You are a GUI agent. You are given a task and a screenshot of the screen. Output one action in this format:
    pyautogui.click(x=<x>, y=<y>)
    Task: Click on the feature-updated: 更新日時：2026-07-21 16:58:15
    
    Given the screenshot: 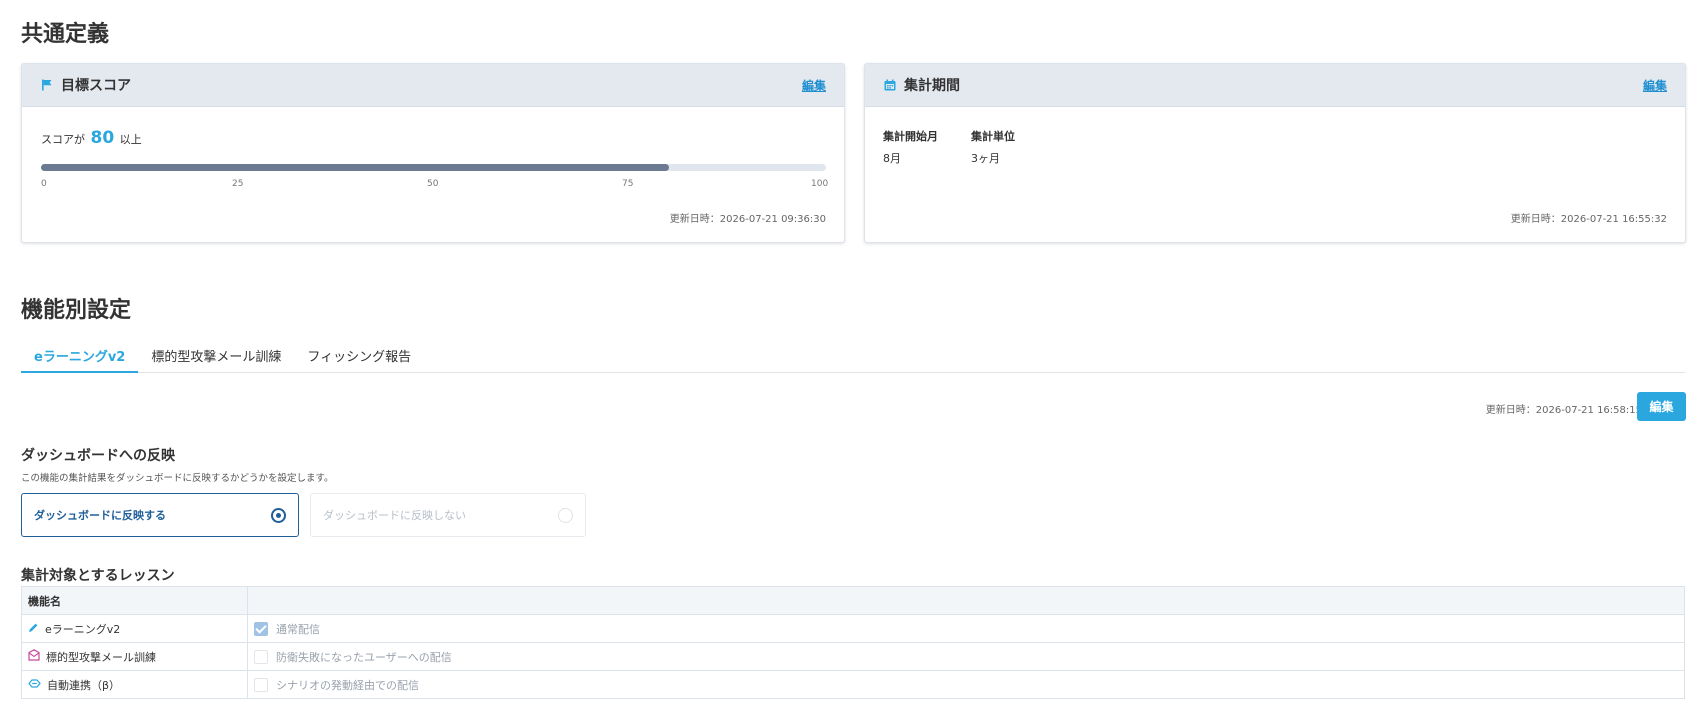 What is the action you would take?
    pyautogui.click(x=1563, y=410)
    